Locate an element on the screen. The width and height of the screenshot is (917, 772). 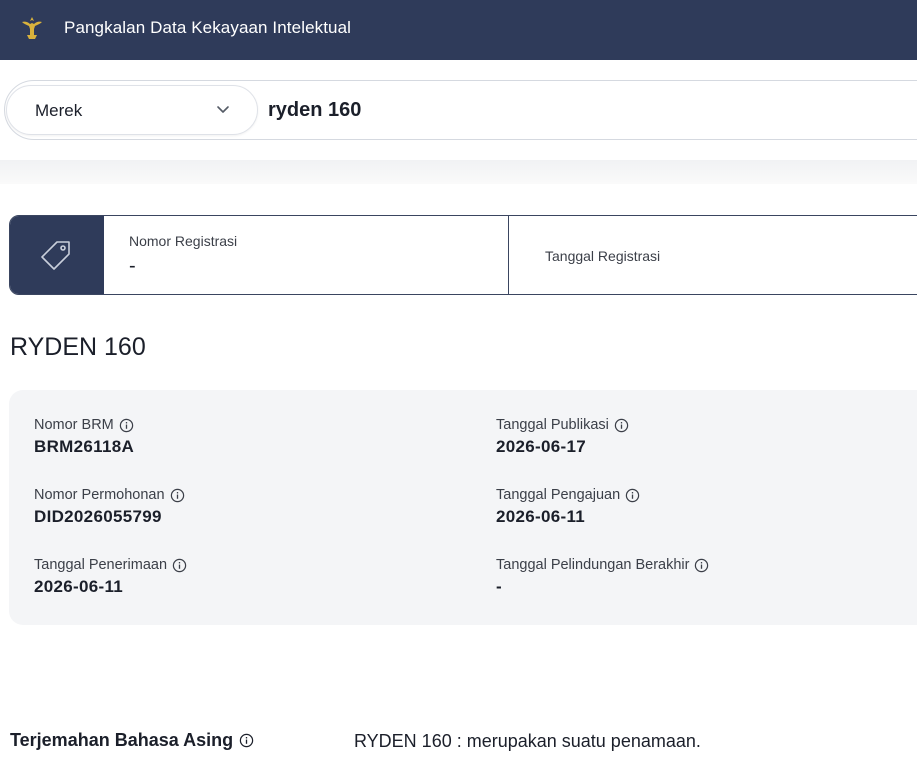
publication-date-label: Tanggal Publikasi is located at coordinates (552, 425).